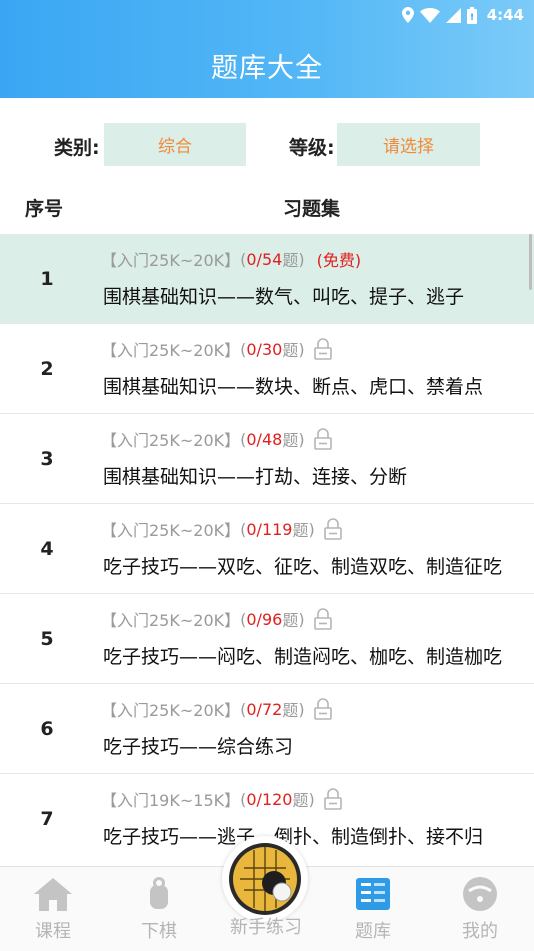 Image resolution: width=534 pixels, height=951 pixels. Describe the element at coordinates (267, 49) in the screenshot. I see `app-header: ! 4:44 题库大全` at that location.